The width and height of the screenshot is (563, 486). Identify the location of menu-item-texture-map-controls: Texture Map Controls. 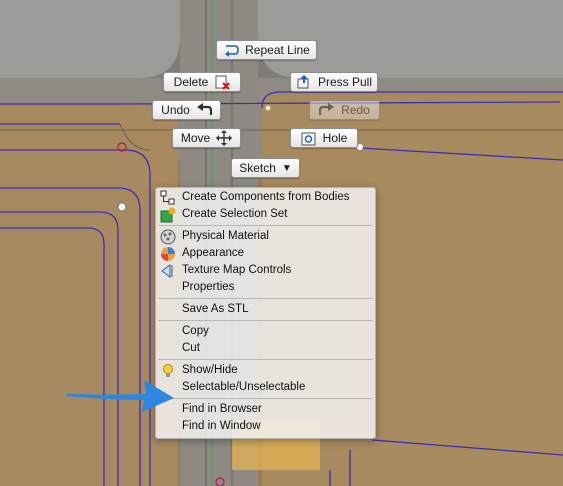
(265, 270).